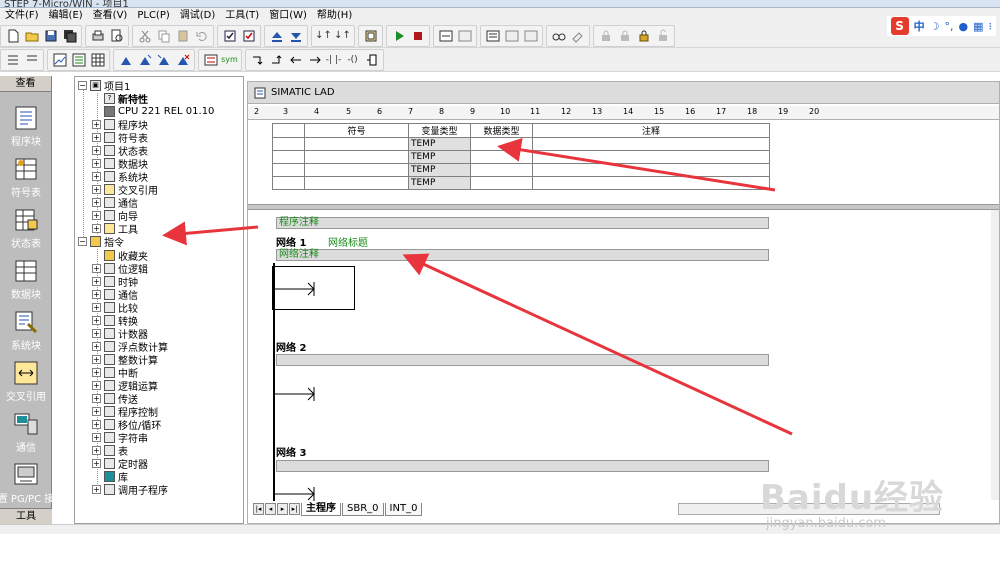 The height and width of the screenshot is (561, 1000). I want to click on tab-main-program: 主程序, so click(321, 509).